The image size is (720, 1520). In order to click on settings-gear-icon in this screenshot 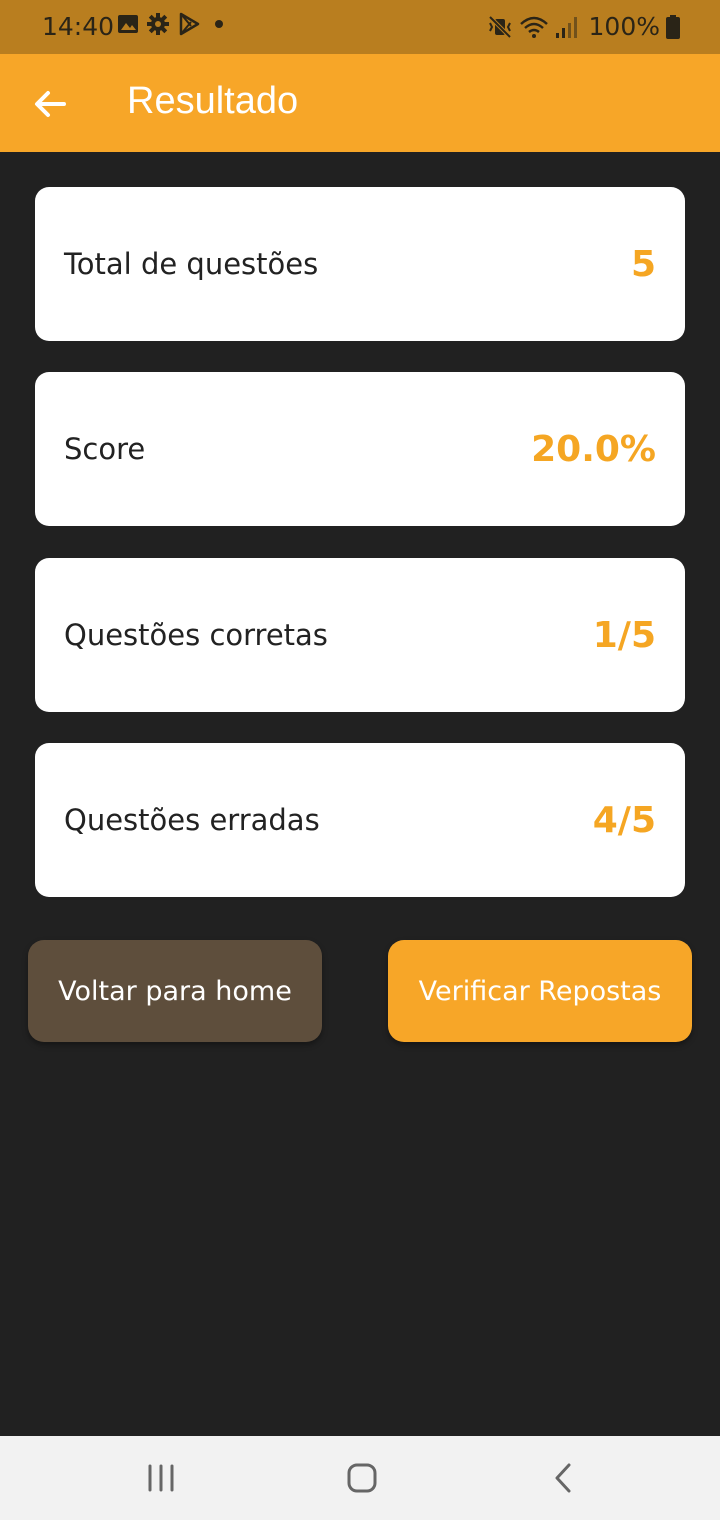, I will do `click(158, 24)`.